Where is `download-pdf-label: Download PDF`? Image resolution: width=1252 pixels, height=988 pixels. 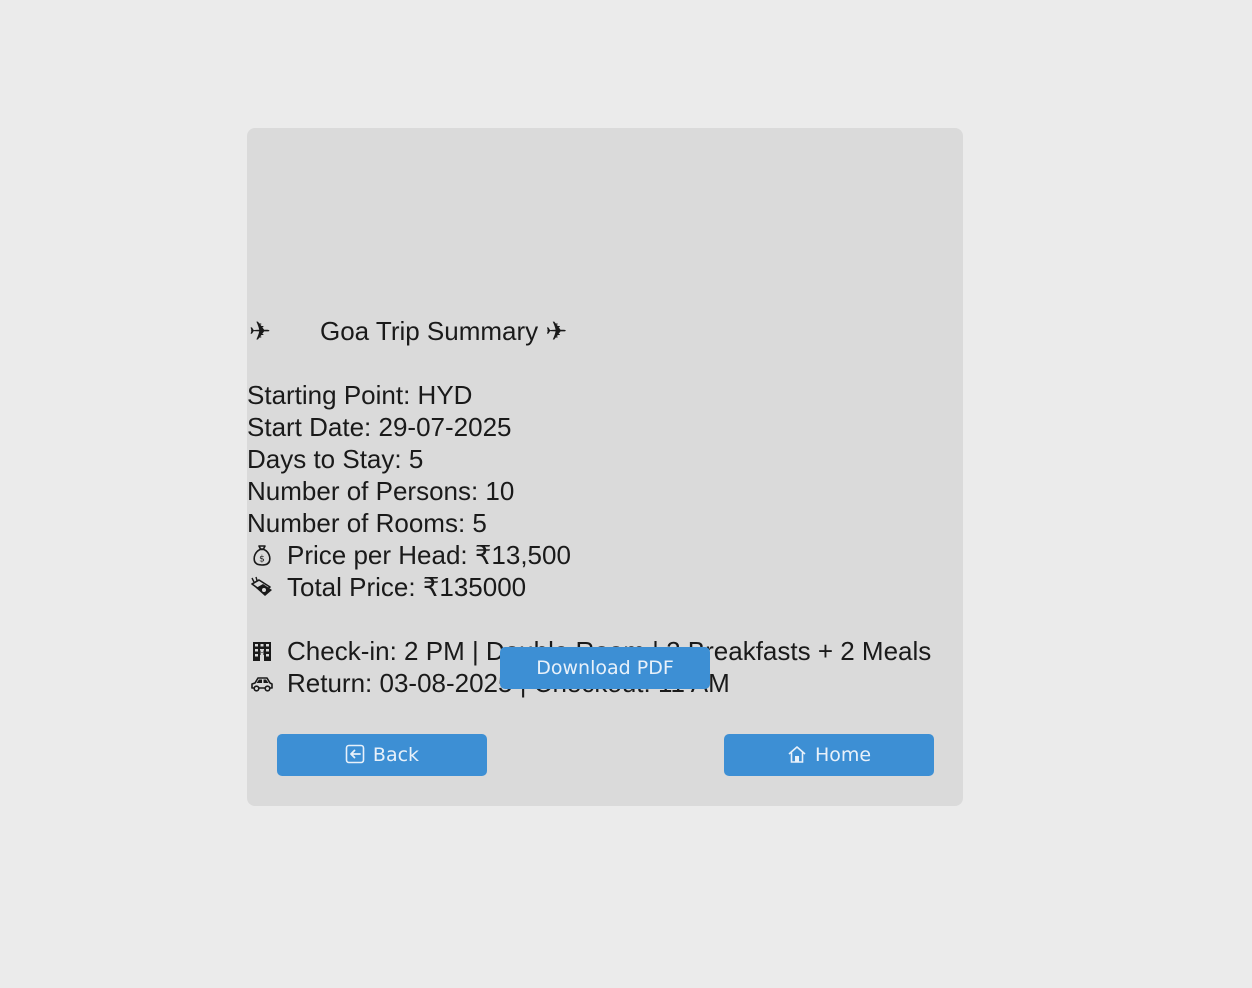
download-pdf-label: Download PDF is located at coordinates (605, 668).